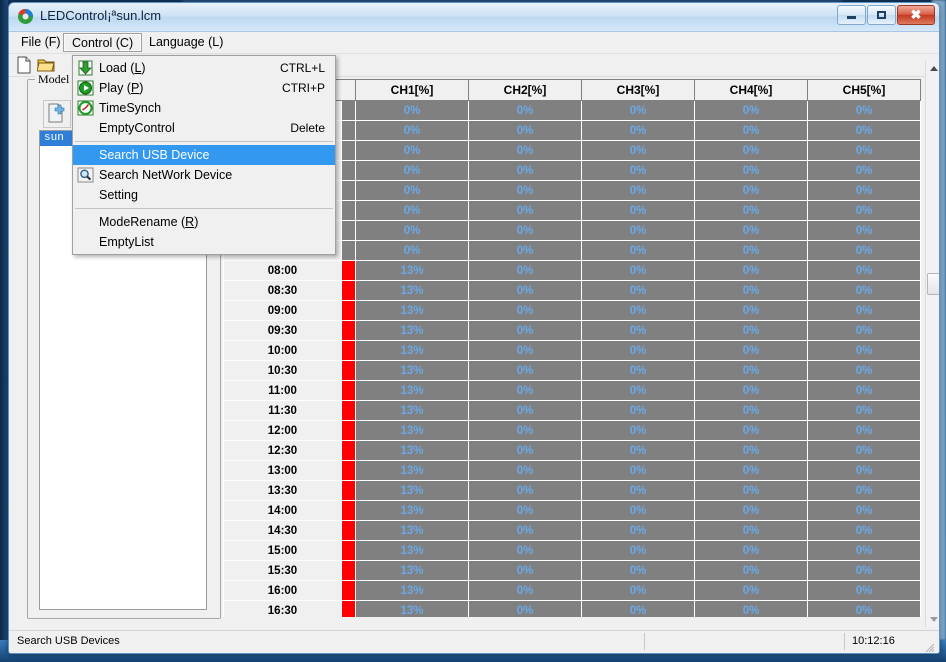 The width and height of the screenshot is (946, 662). What do you see at coordinates (282, 450) in the screenshot?
I see `cell-time: 12:30` at bounding box center [282, 450].